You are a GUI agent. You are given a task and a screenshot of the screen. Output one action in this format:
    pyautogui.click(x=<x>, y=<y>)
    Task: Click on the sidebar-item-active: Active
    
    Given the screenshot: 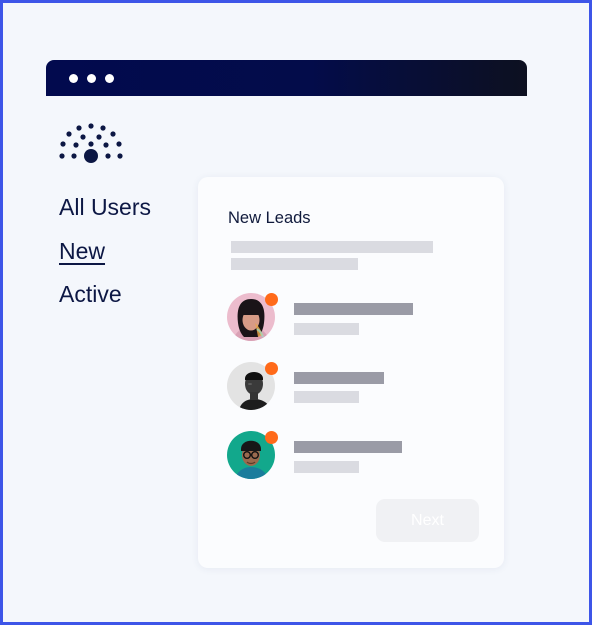 What is the action you would take?
    pyautogui.click(x=90, y=294)
    